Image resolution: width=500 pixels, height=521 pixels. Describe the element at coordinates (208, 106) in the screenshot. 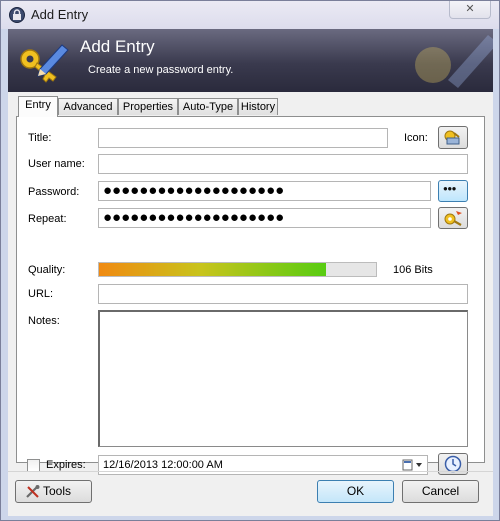

I see `tab-auto-type: Auto-Type` at that location.